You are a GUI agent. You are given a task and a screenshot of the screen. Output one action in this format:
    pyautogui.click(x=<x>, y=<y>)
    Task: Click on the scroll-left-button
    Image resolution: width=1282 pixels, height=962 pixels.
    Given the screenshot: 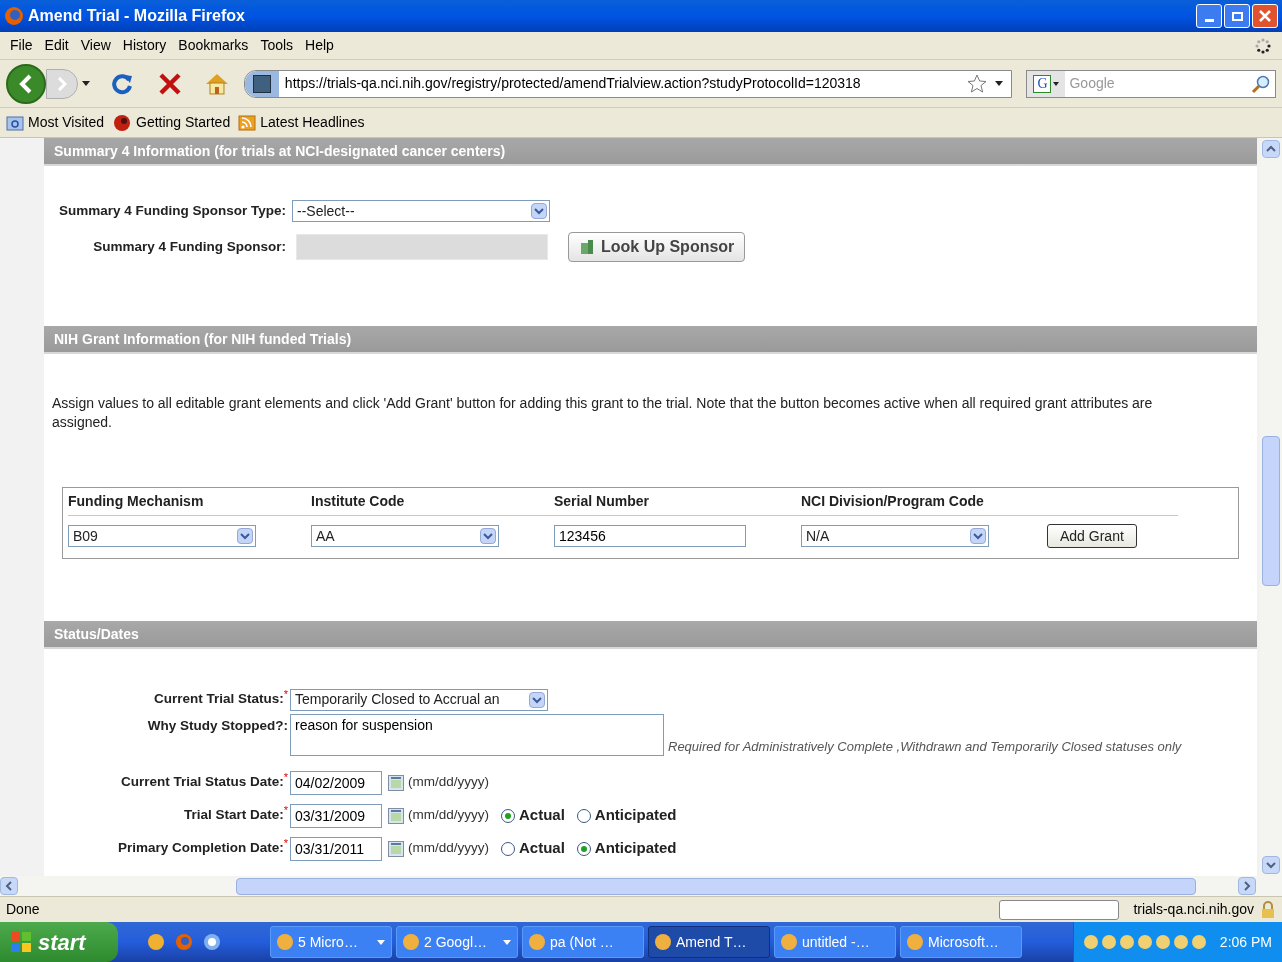 What is the action you would take?
    pyautogui.click(x=9, y=886)
    